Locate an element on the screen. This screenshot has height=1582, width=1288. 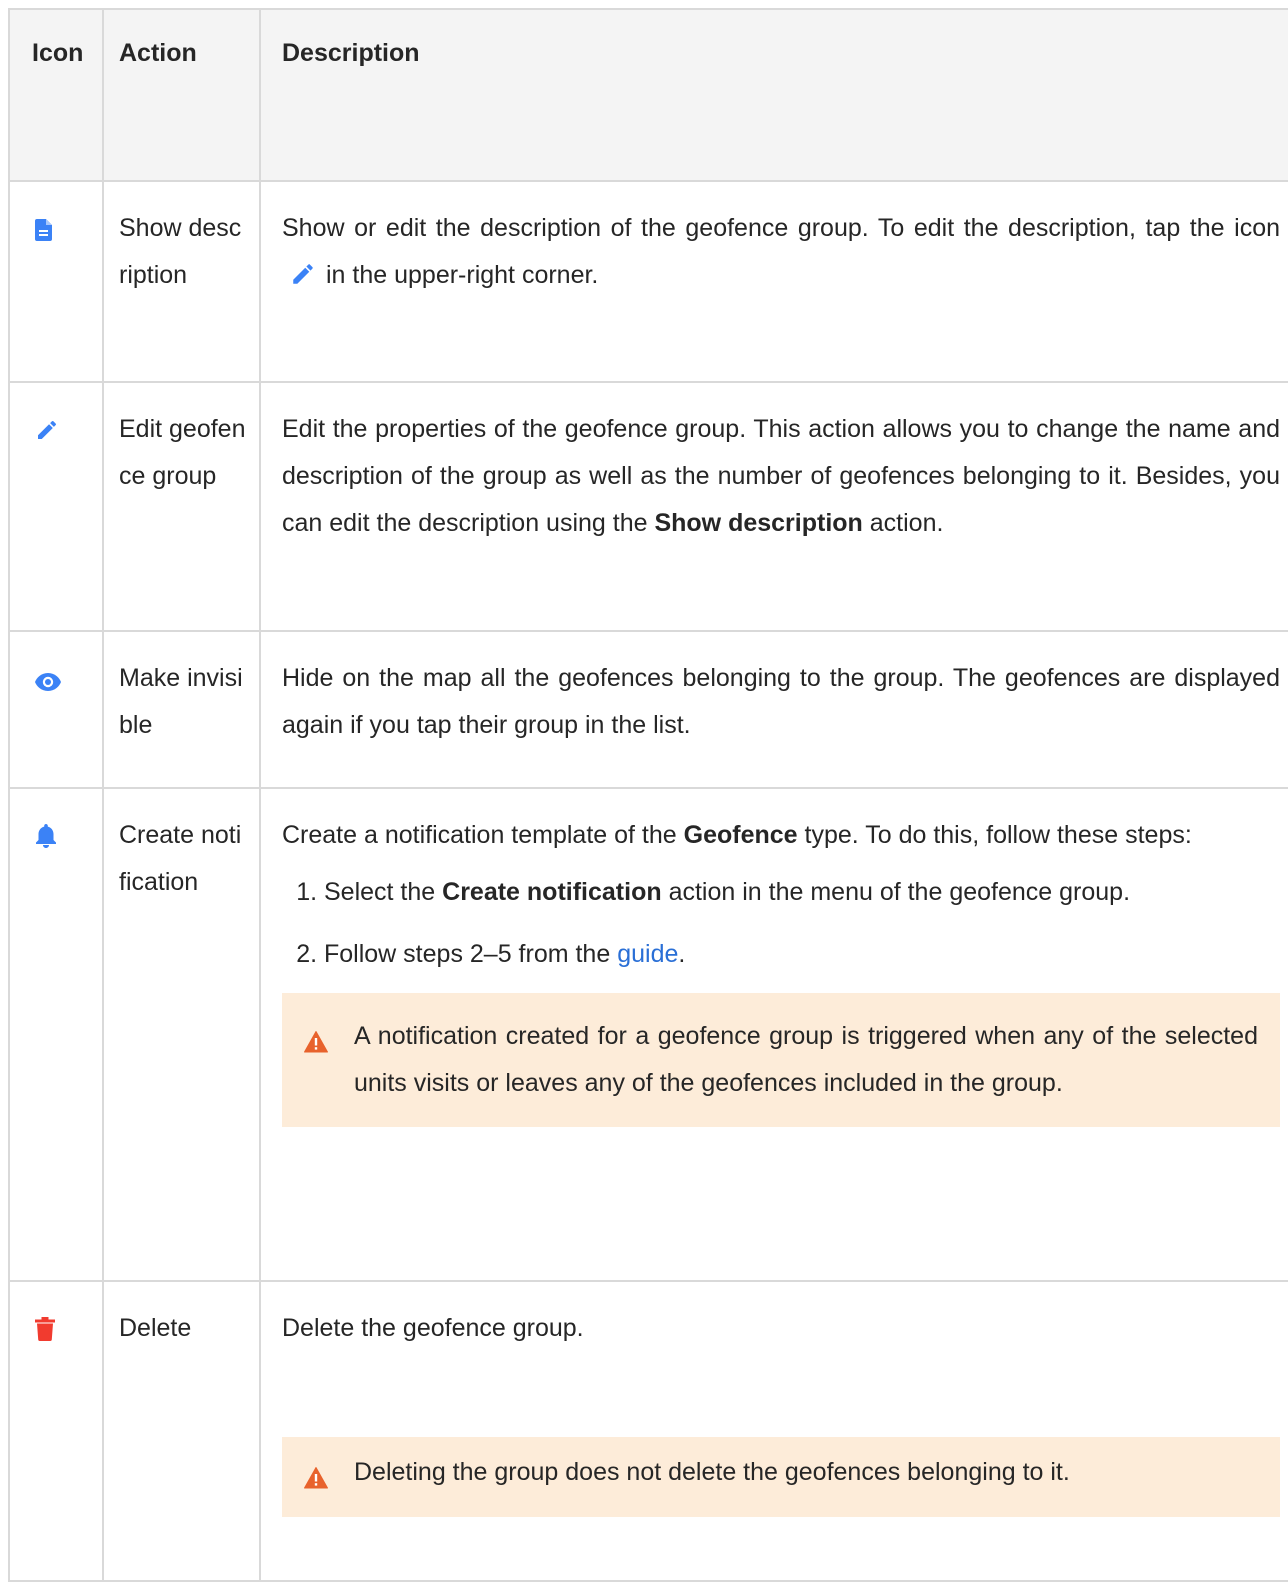
list-item: Follow steps 2–5 from the guide. is located at coordinates (802, 954).